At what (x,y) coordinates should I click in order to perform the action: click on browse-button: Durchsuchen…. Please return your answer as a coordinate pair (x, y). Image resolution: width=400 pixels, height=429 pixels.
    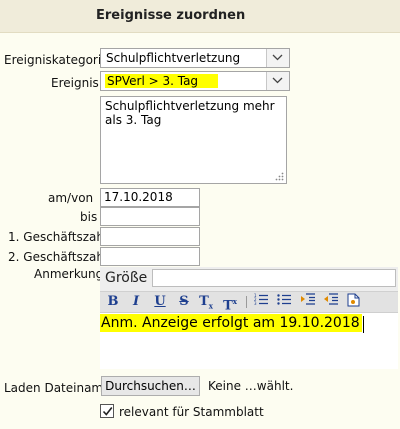
    Looking at the image, I should click on (150, 386).